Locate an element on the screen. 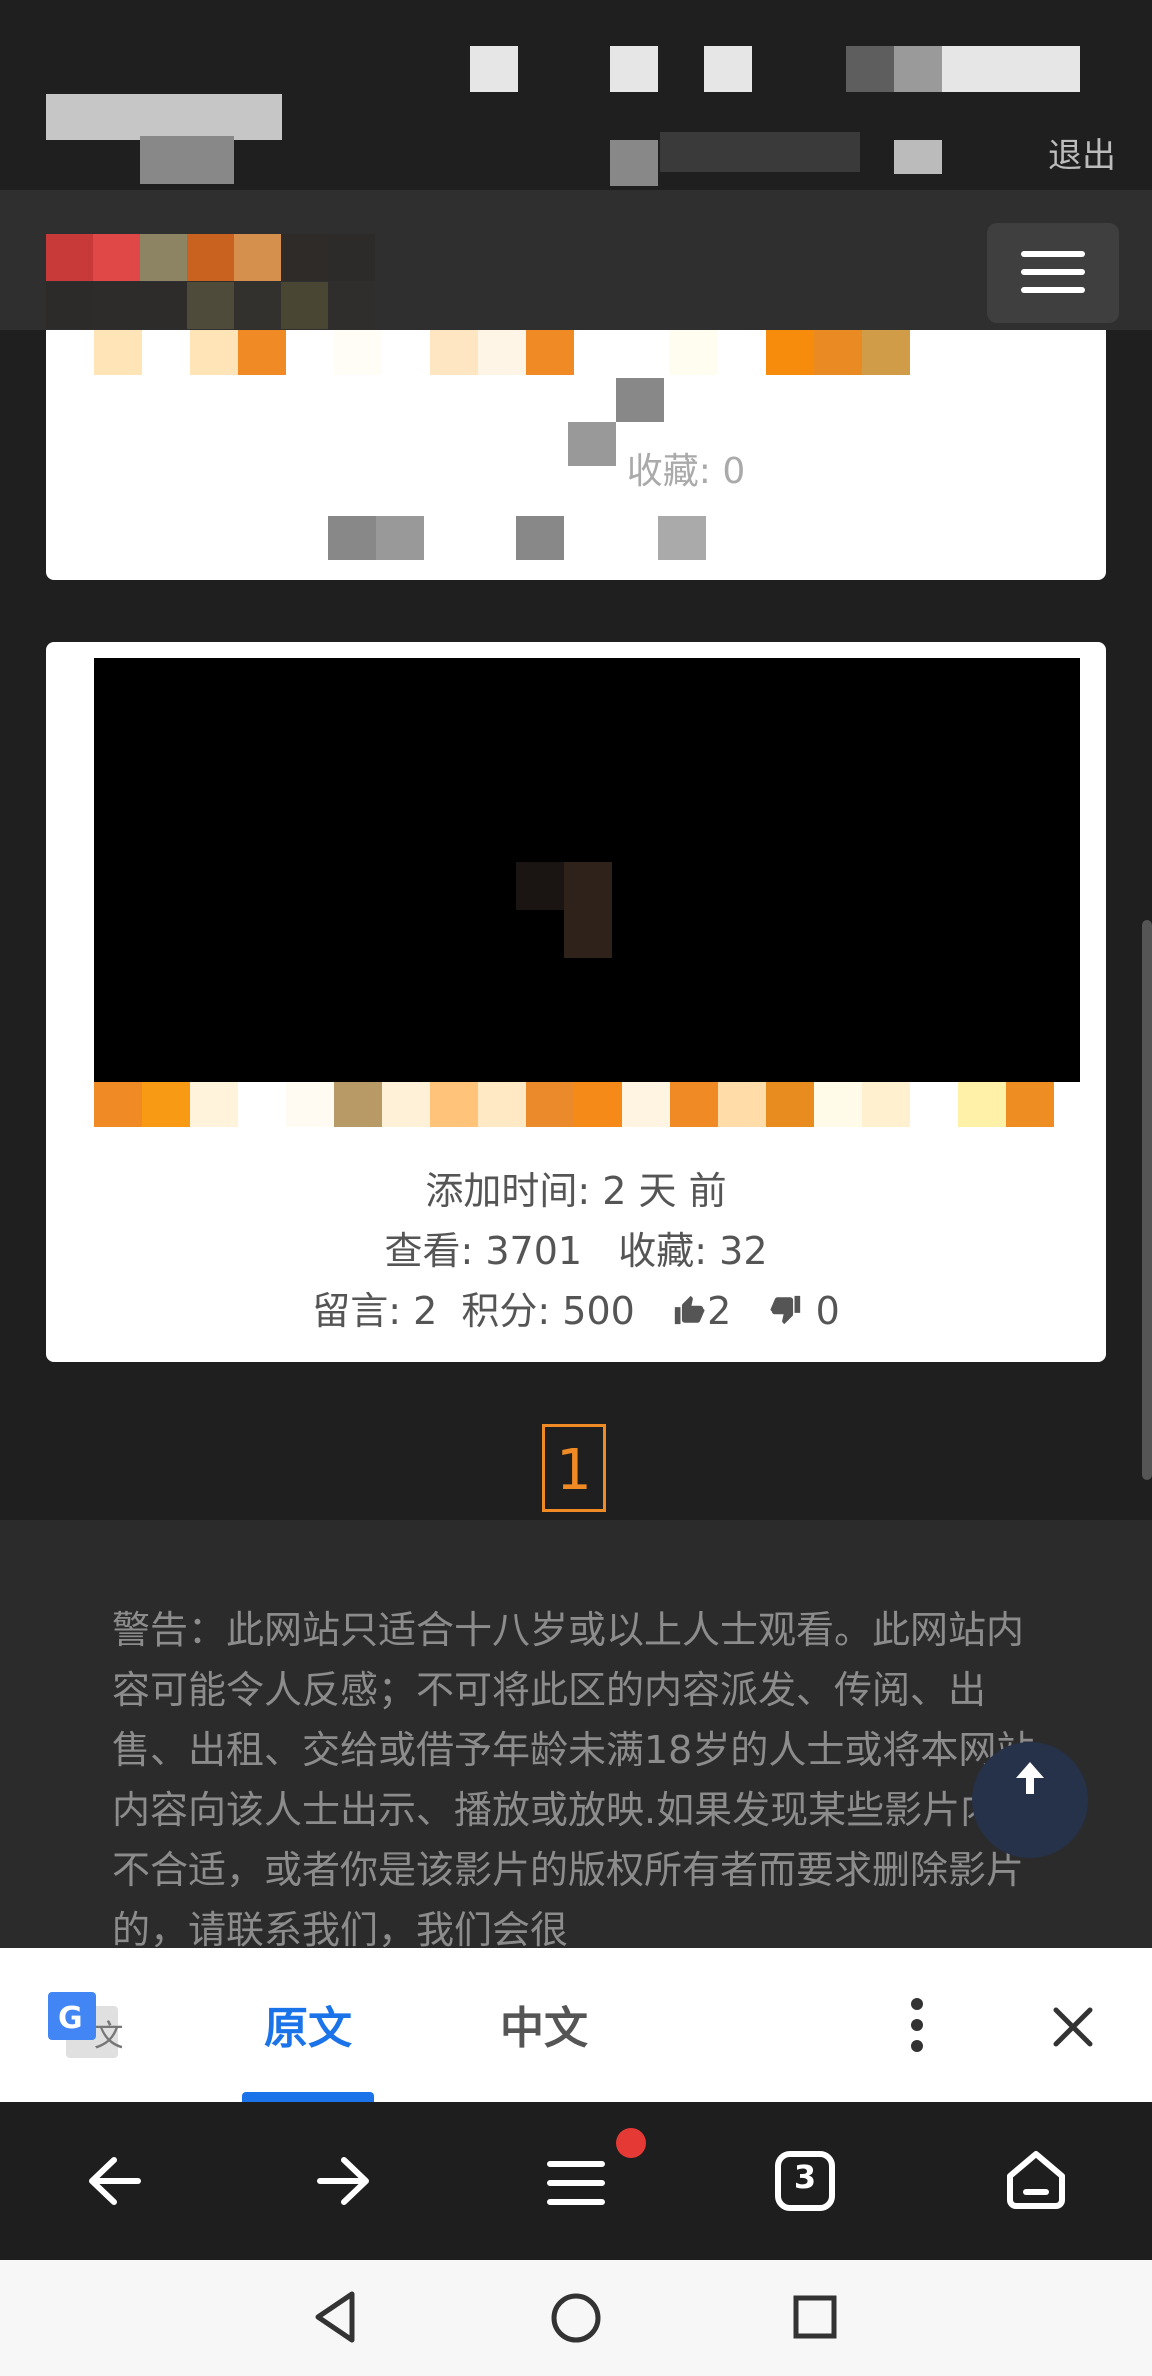 This screenshot has width=1152, height=2376. svg-text: G is located at coordinates (70, 2018).